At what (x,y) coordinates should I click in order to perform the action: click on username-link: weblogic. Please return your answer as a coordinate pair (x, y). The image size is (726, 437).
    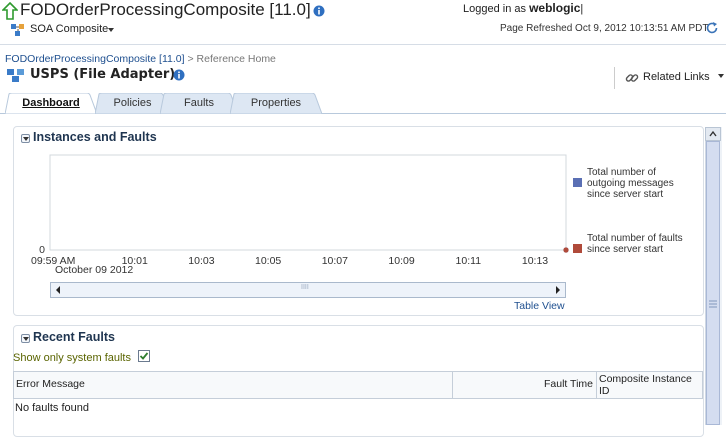
    Looking at the image, I should click on (554, 8).